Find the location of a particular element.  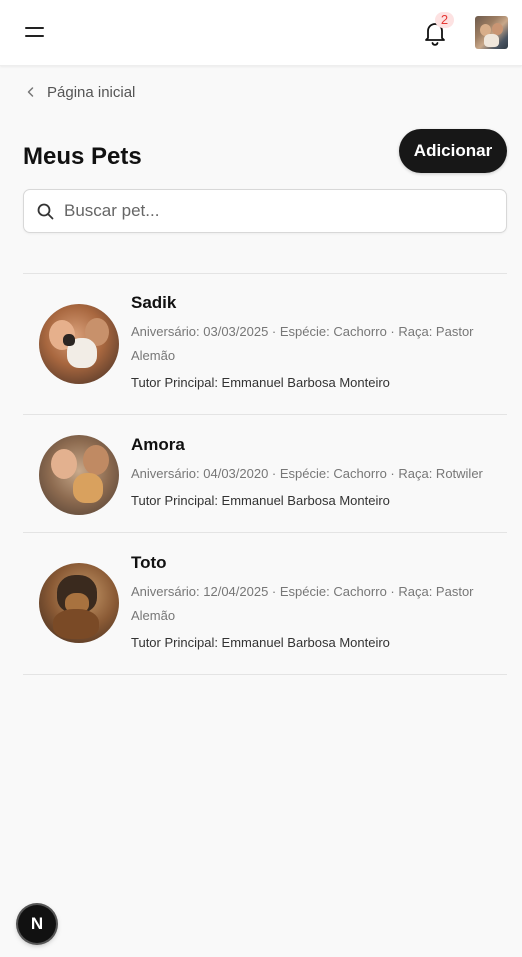

page-title: Meus Pets is located at coordinates (82, 156).